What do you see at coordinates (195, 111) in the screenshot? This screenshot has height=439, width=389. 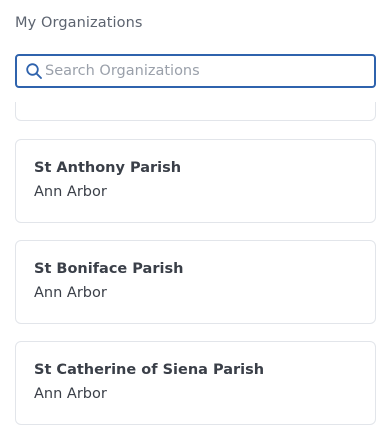 I see `organization-card` at bounding box center [195, 111].